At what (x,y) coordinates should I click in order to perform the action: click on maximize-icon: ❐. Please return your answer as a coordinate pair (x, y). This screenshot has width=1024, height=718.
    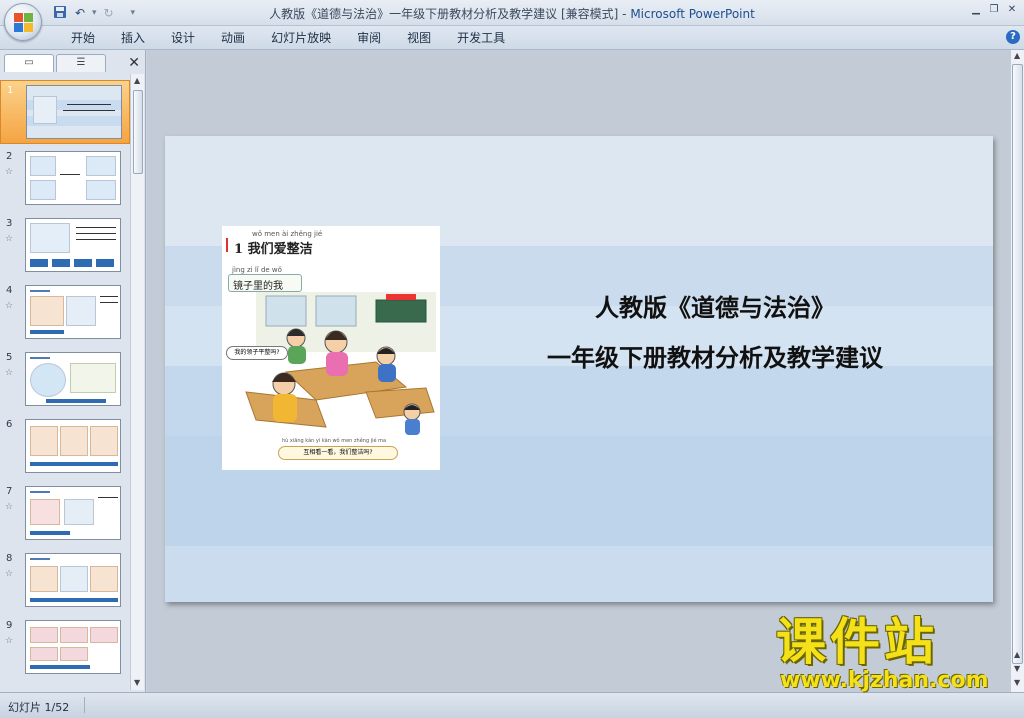
    Looking at the image, I should click on (994, 10).